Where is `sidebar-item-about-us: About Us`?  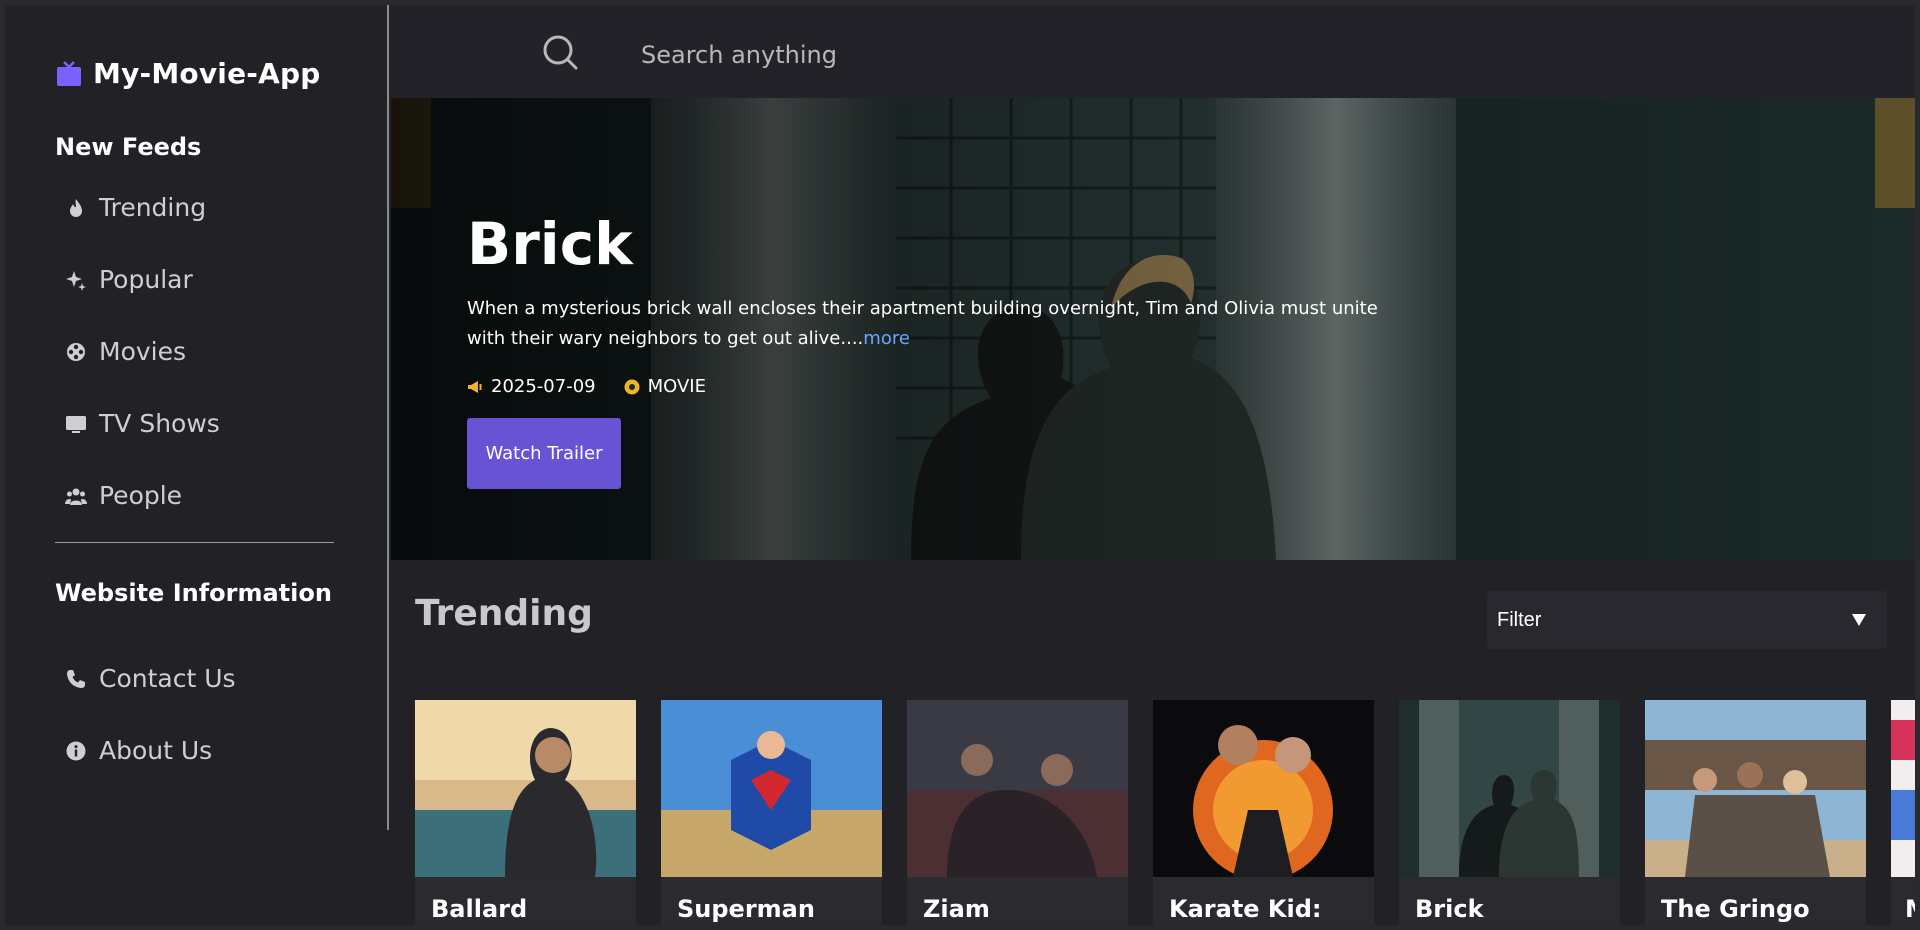
sidebar-item-about-us: About Us is located at coordinates (138, 750).